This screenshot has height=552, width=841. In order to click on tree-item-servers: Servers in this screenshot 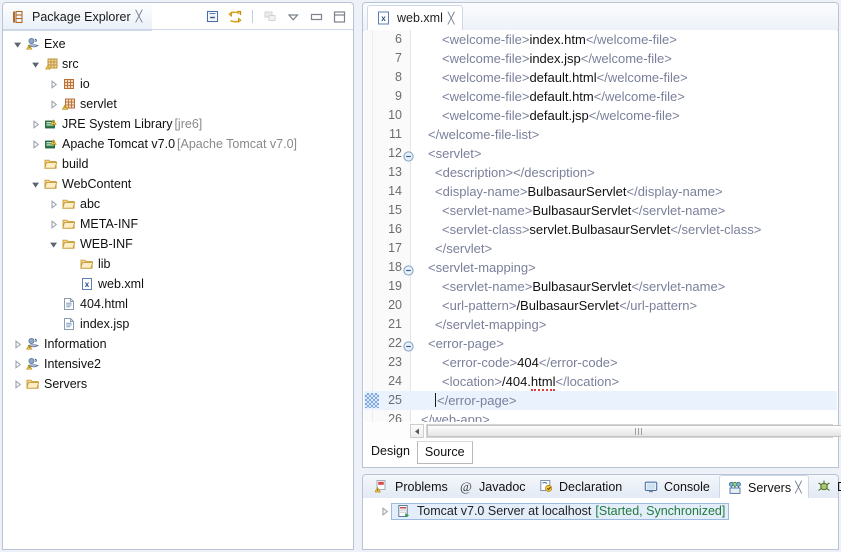, I will do `click(178, 384)`.